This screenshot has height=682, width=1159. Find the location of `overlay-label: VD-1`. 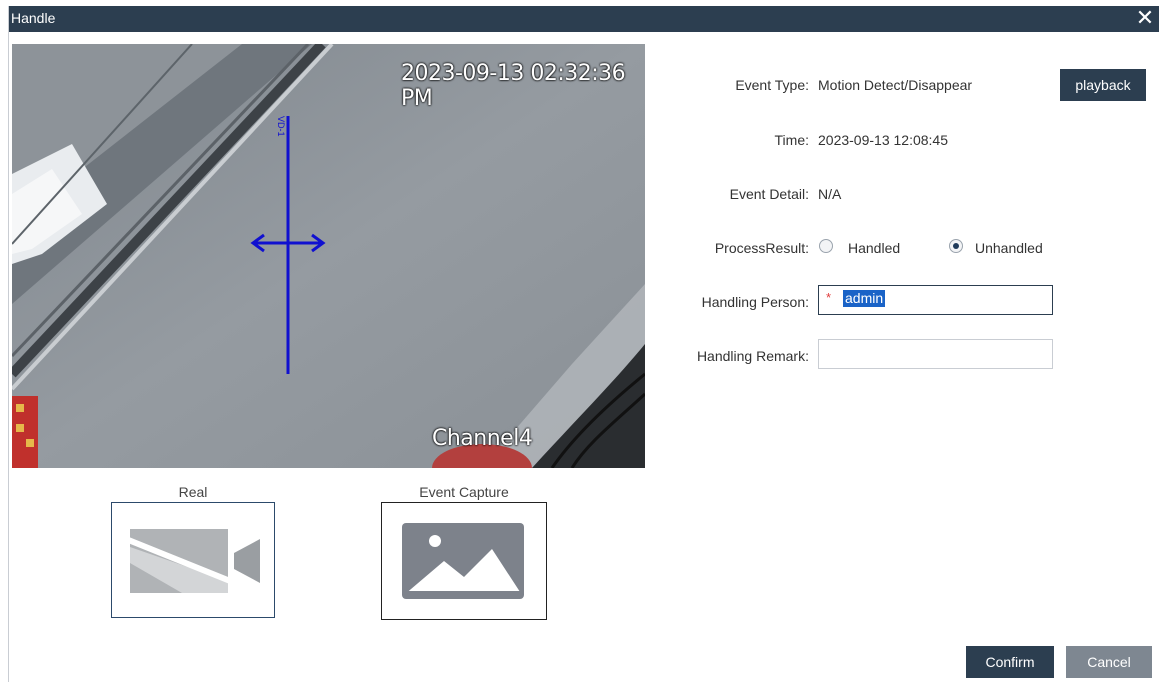

overlay-label: VD-1 is located at coordinates (281, 126).